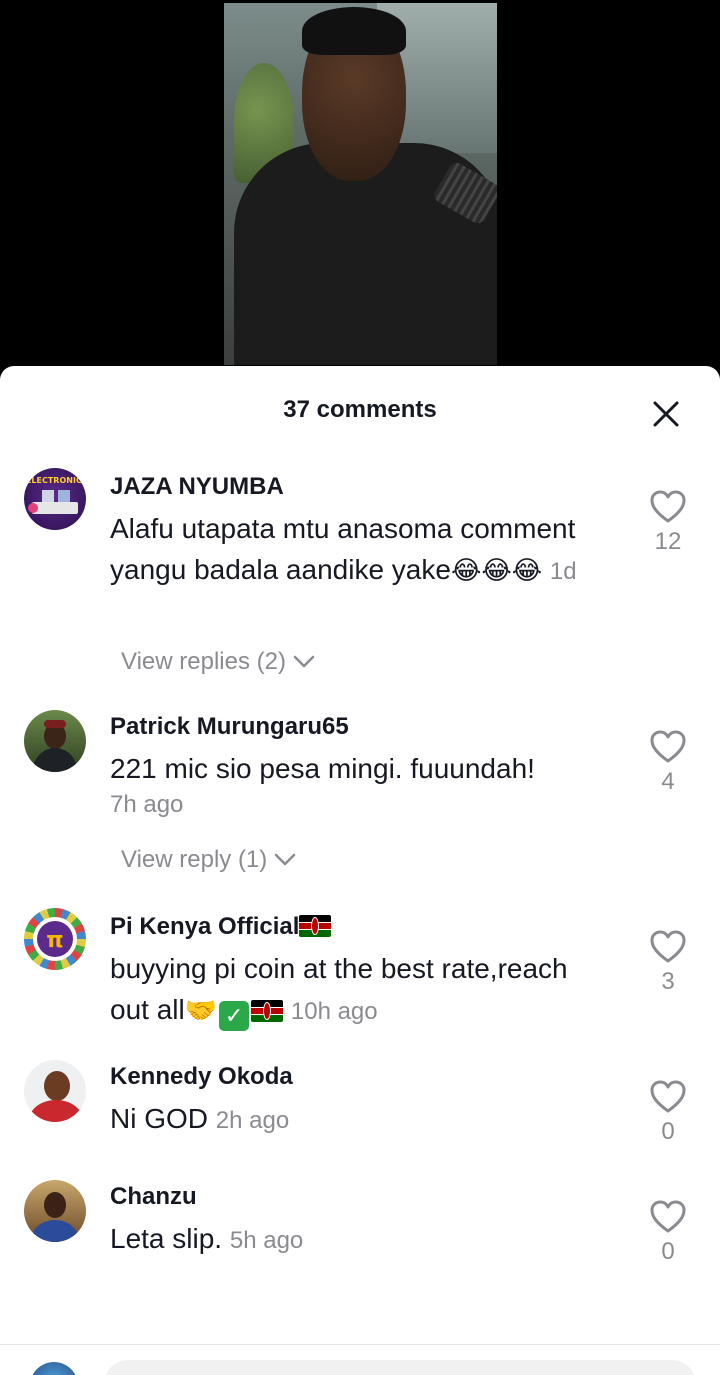 The image size is (720, 1375). Describe the element at coordinates (360, 184) in the screenshot. I see `video-frame` at that location.